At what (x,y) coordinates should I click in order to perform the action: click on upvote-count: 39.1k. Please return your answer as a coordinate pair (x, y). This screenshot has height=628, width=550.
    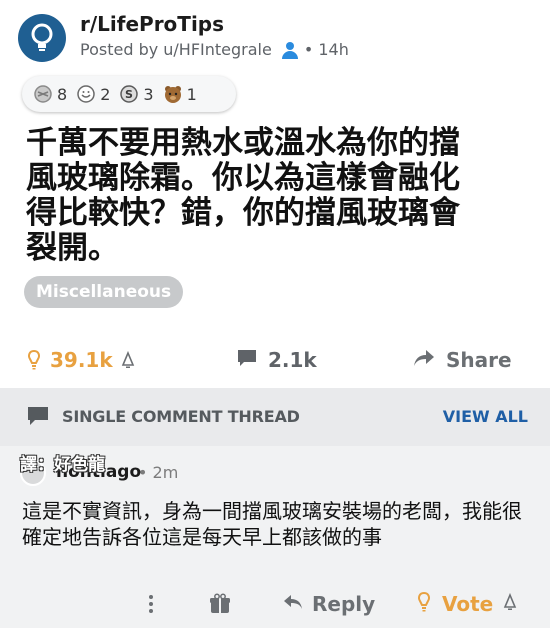
    Looking at the image, I should click on (81, 360).